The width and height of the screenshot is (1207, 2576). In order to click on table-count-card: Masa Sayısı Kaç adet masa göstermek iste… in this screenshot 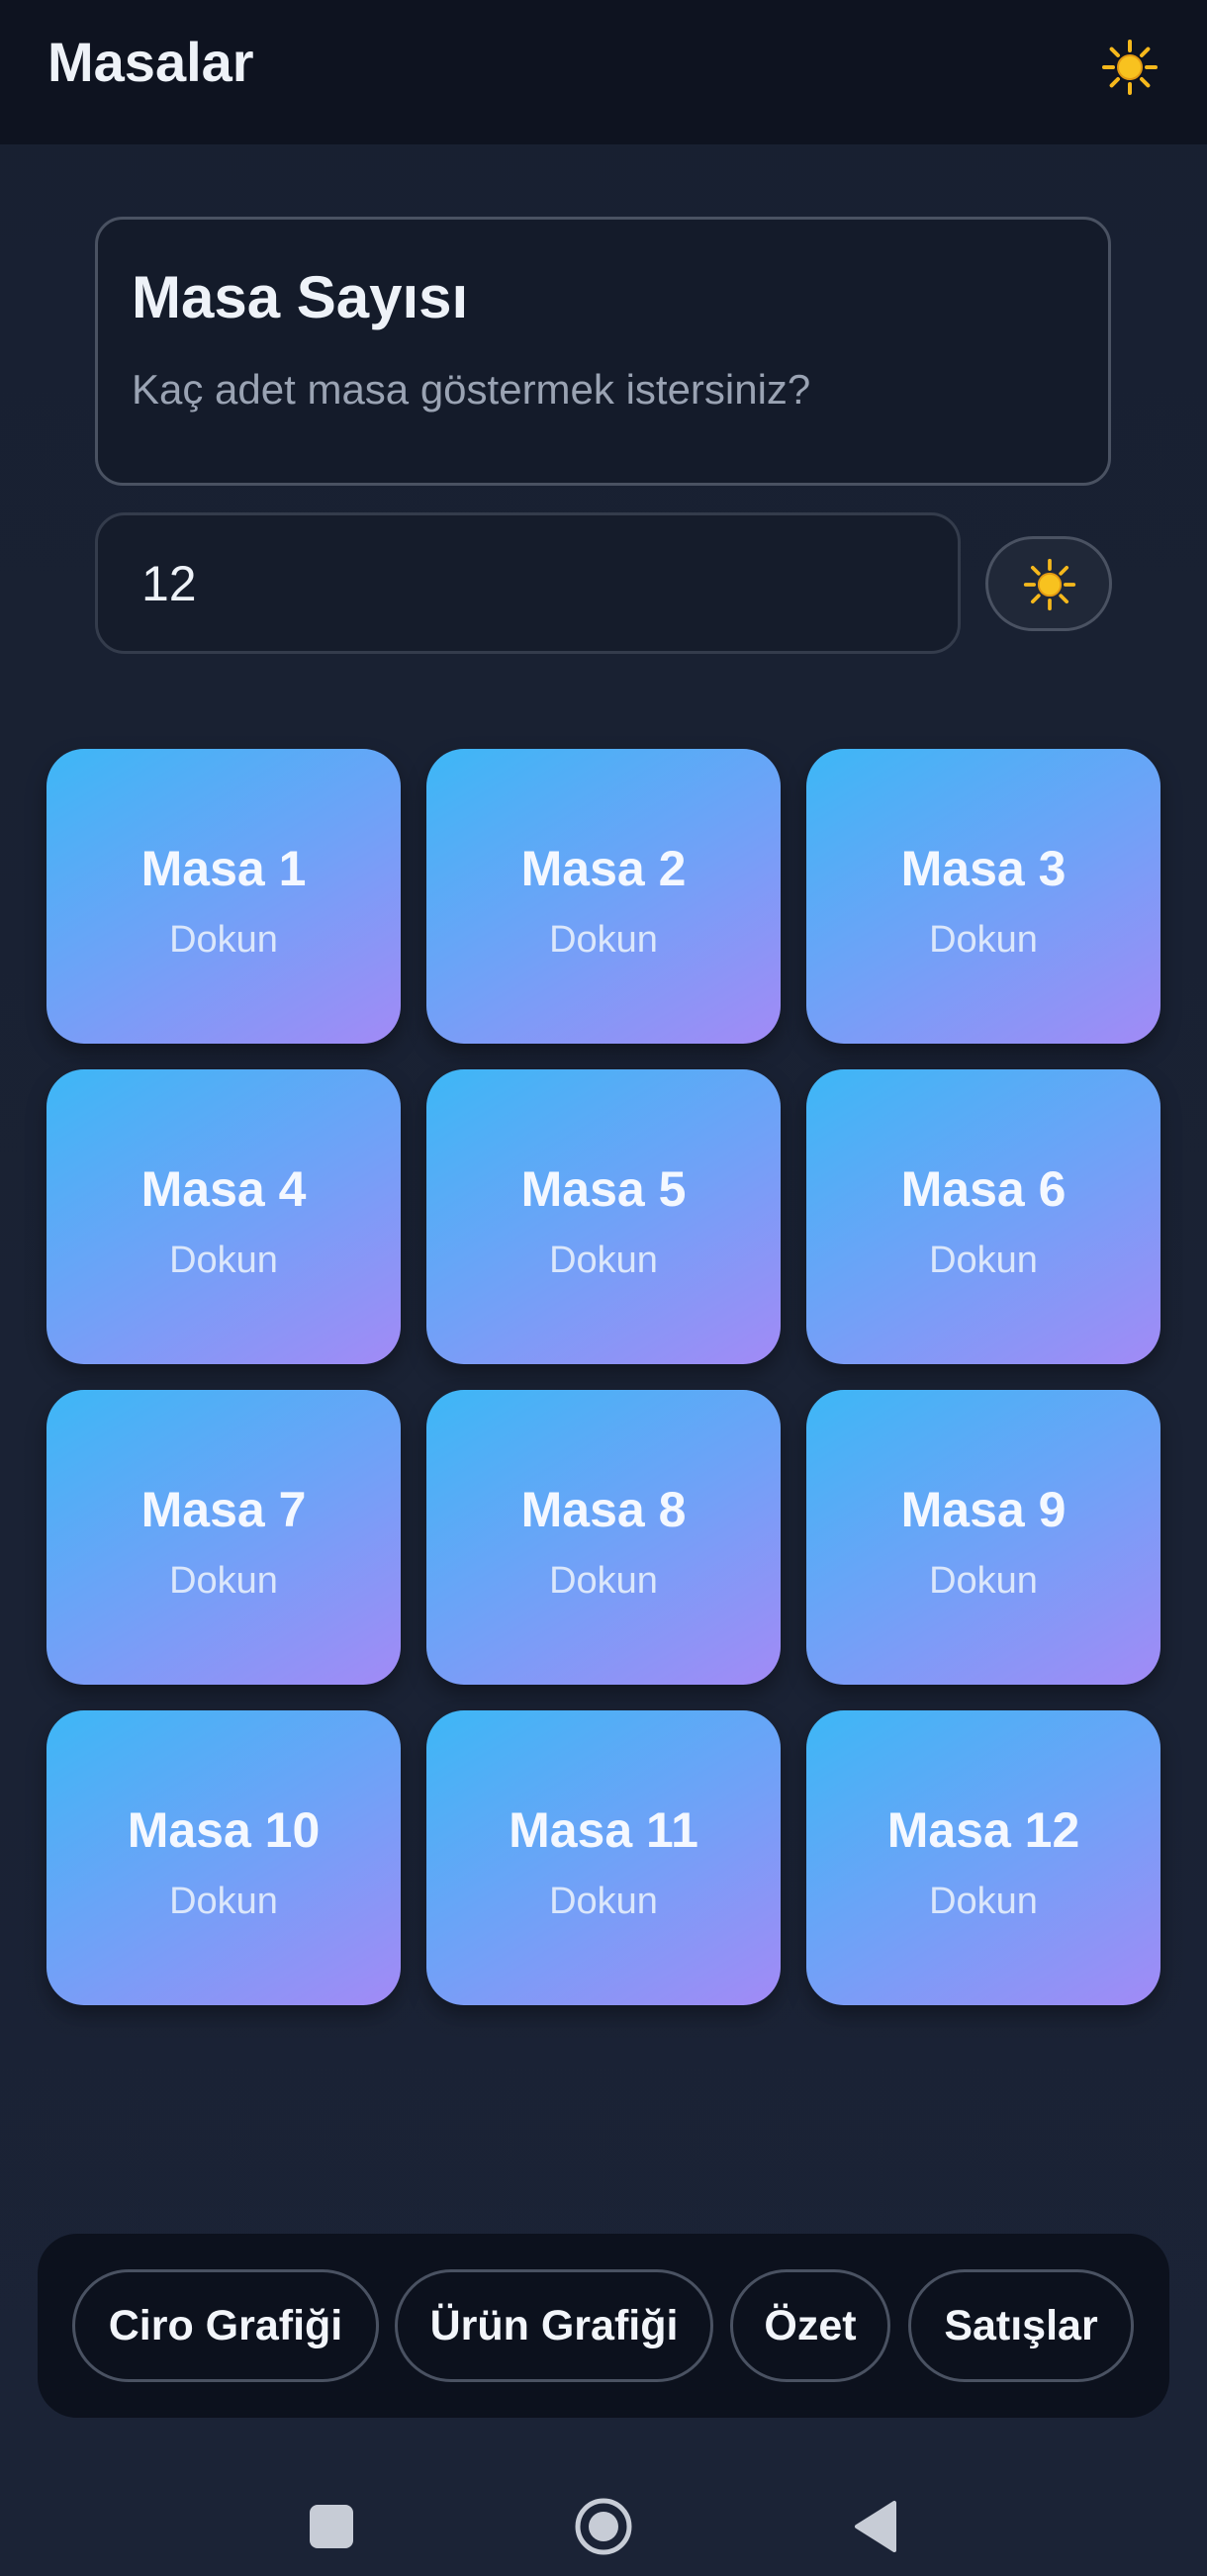, I will do `click(603, 351)`.